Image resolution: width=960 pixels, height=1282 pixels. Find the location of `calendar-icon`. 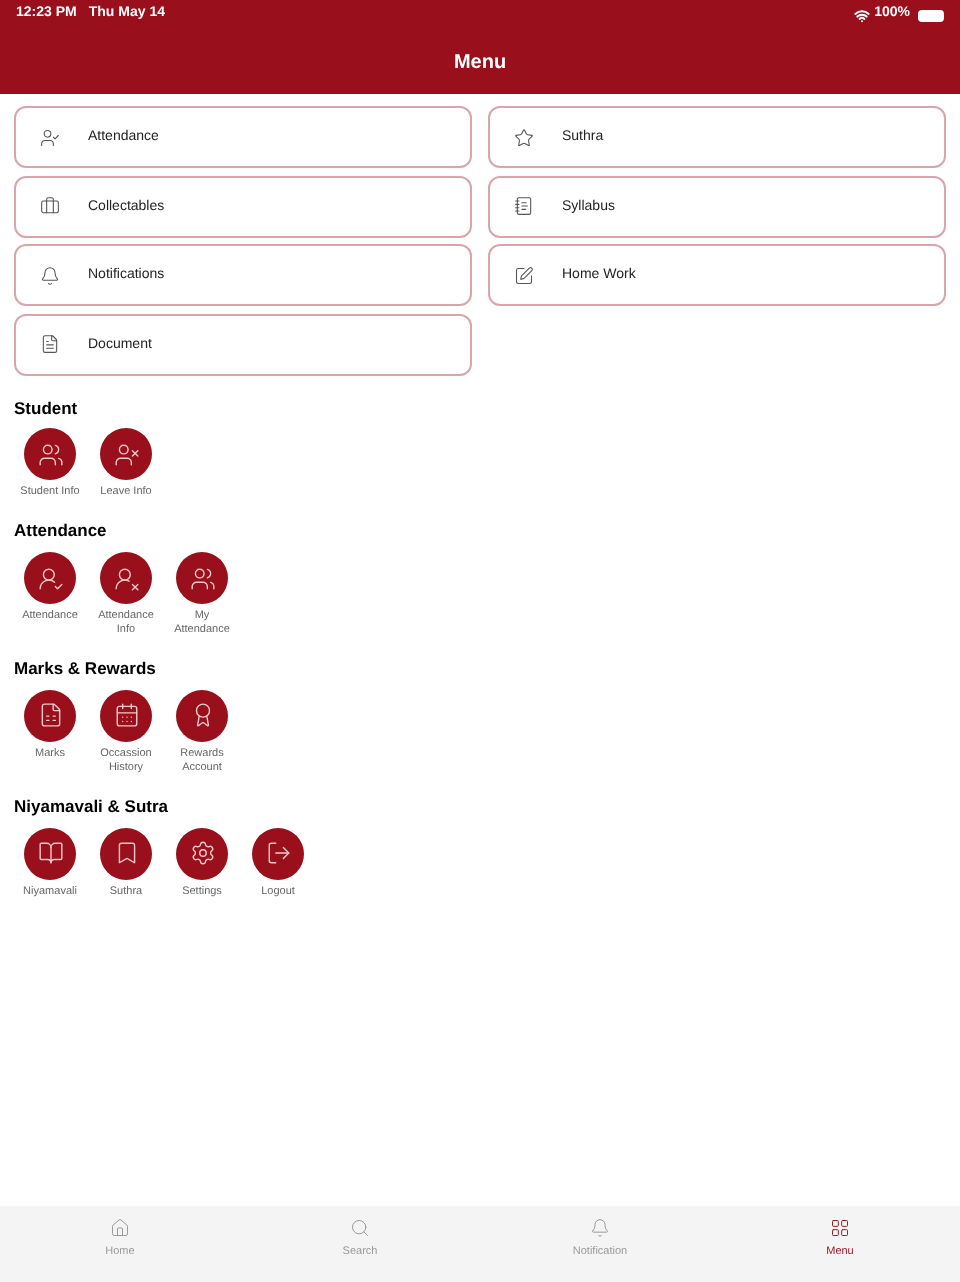

calendar-icon is located at coordinates (126, 715).